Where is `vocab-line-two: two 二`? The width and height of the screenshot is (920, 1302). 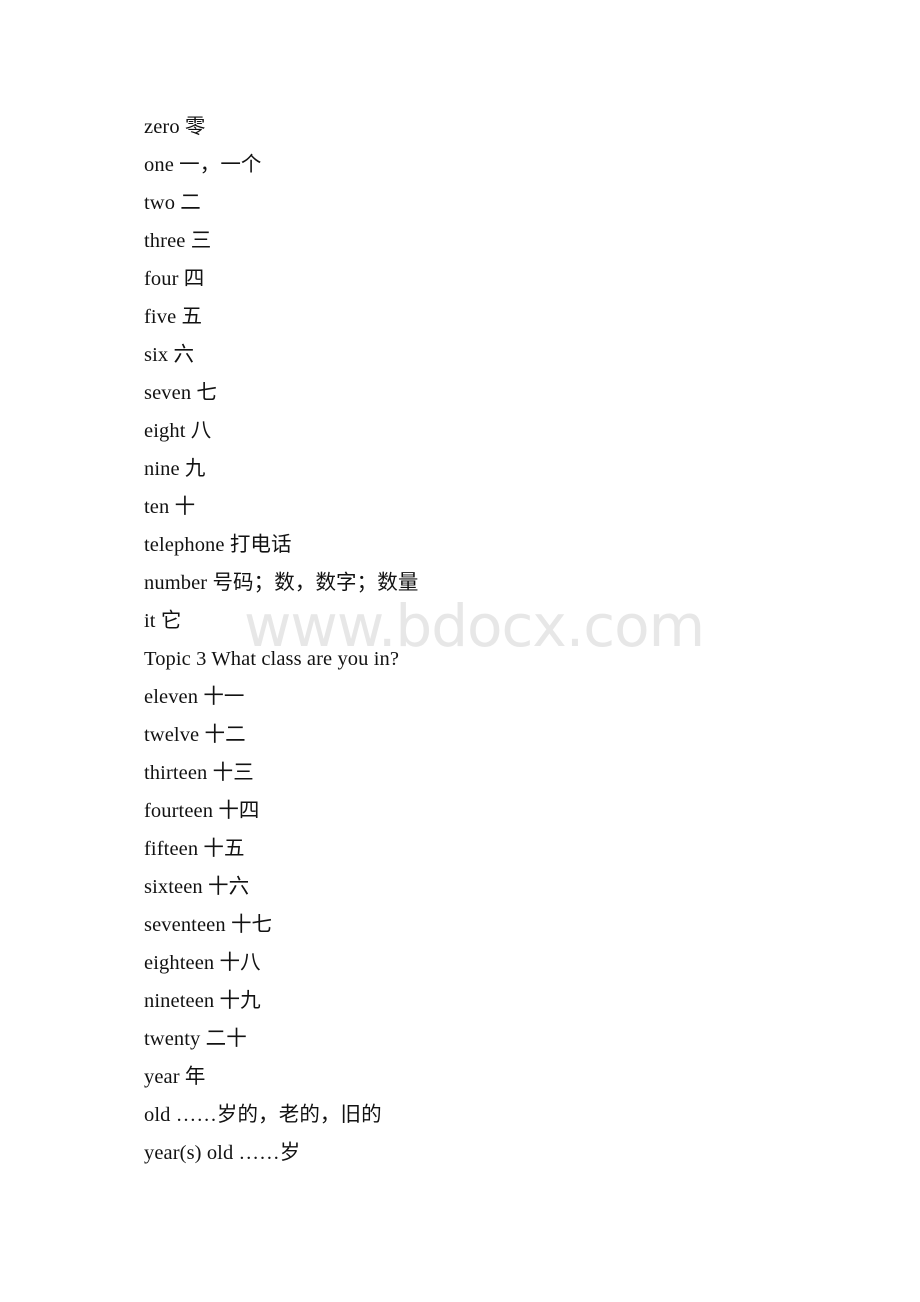 vocab-line-two: two 二 is located at coordinates (172, 203).